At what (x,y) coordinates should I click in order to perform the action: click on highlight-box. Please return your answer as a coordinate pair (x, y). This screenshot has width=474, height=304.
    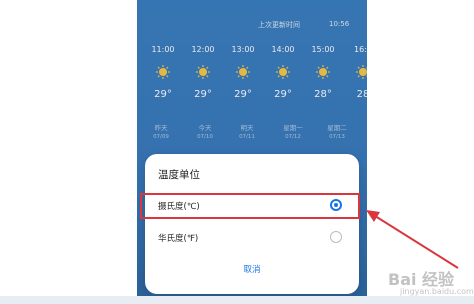
    Looking at the image, I should click on (250, 206).